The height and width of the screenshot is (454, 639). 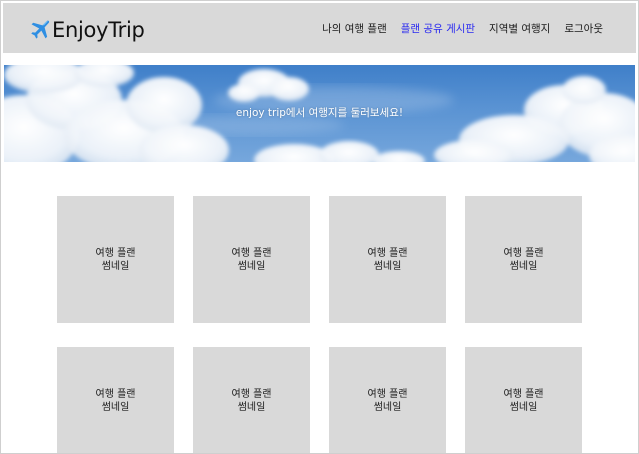 What do you see at coordinates (438, 28) in the screenshot?
I see `nav-plan-share-board: 플랜 공유 게시판` at bounding box center [438, 28].